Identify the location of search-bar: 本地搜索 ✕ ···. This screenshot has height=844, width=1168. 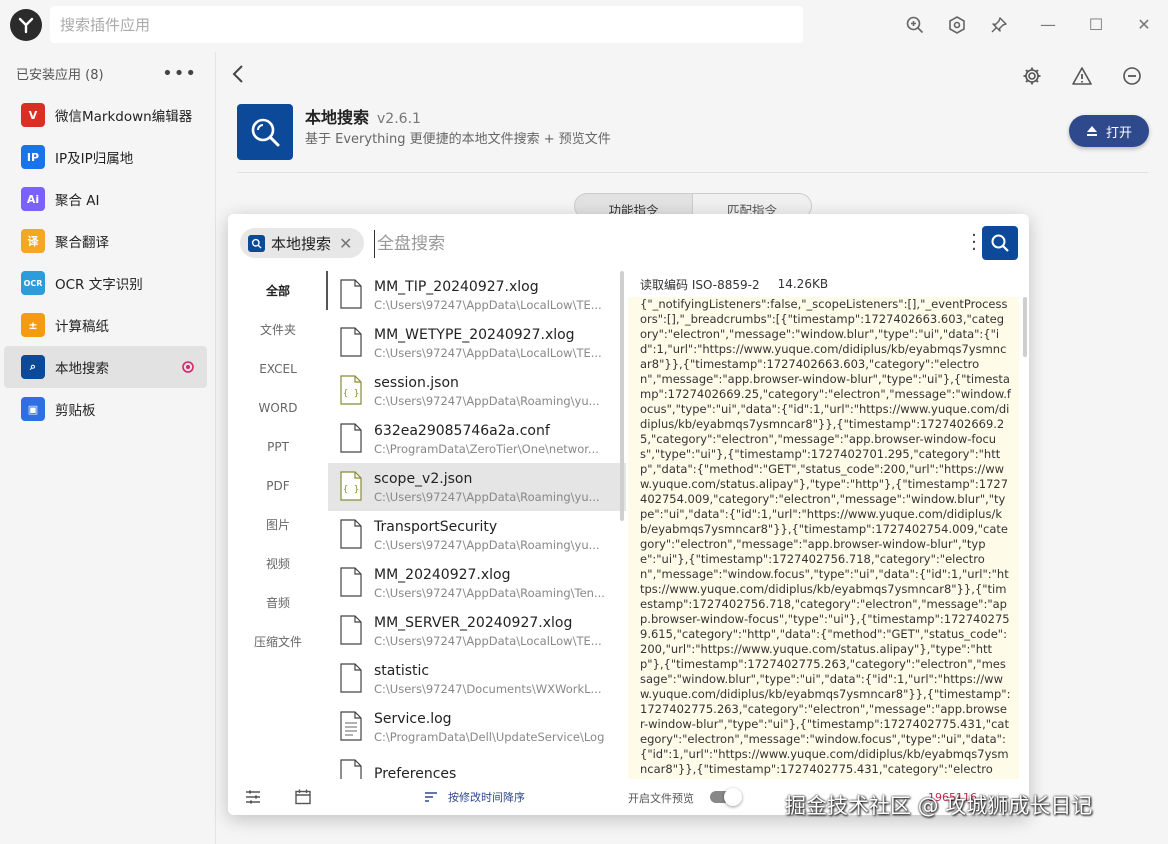
(628, 242).